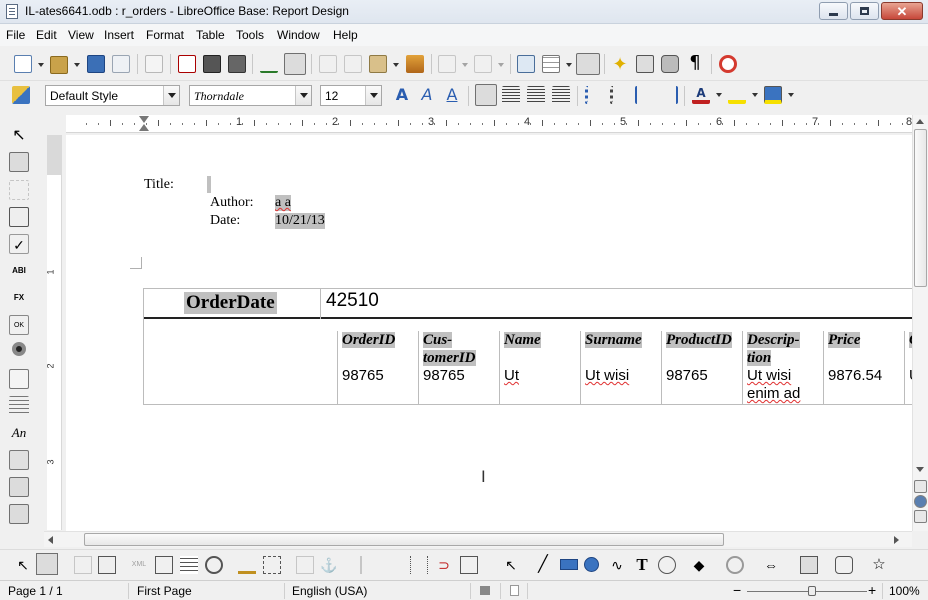  Describe the element at coordinates (295, 64) in the screenshot. I see `auto-spellcheck-icon` at that location.